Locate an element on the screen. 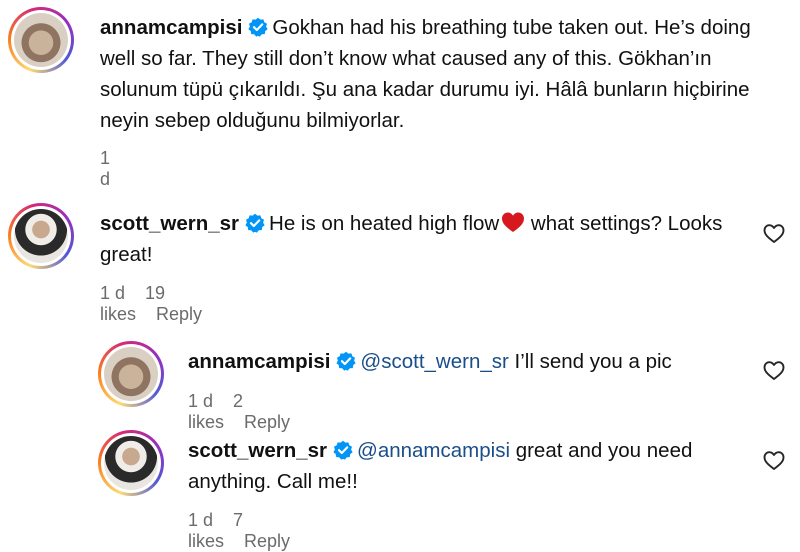 The height and width of the screenshot is (552, 800). red-heart-emoji-icon is located at coordinates (513, 222).